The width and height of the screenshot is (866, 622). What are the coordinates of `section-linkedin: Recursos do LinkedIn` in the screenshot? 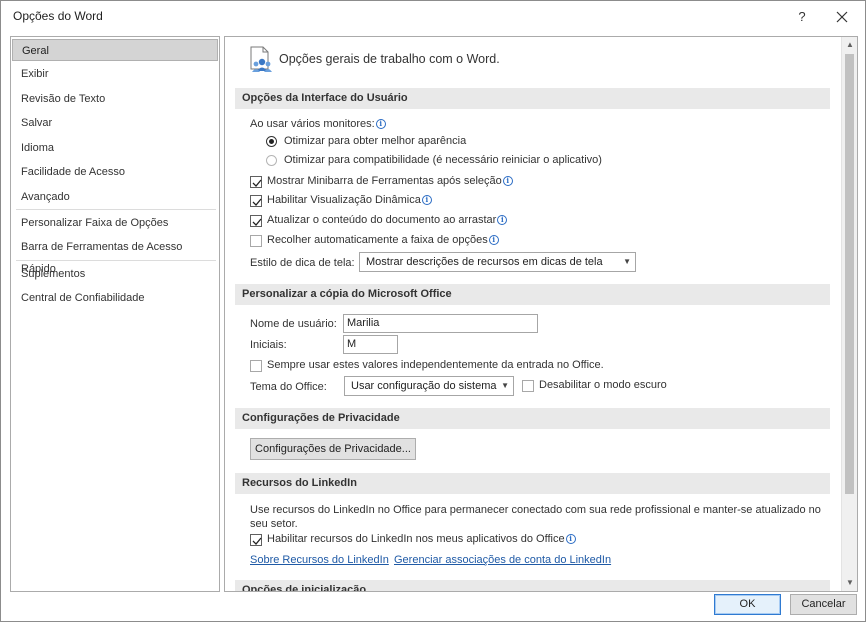 It's located at (532, 483).